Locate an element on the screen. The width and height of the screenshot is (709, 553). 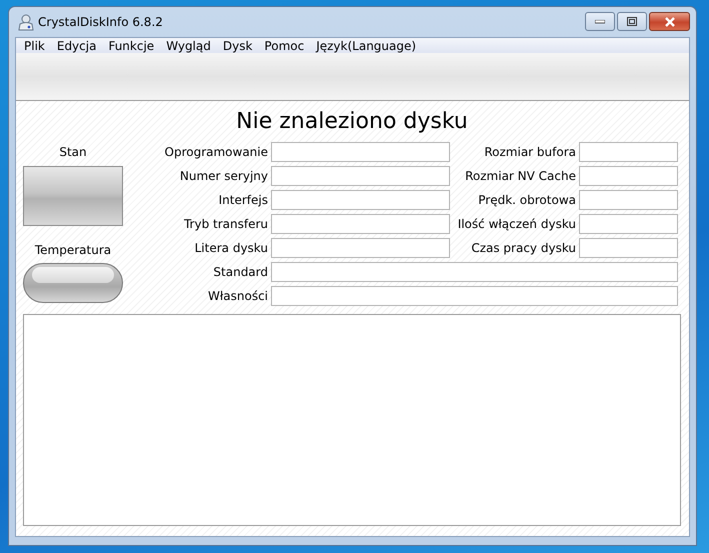
field-label: Litera dysku is located at coordinates (231, 248).